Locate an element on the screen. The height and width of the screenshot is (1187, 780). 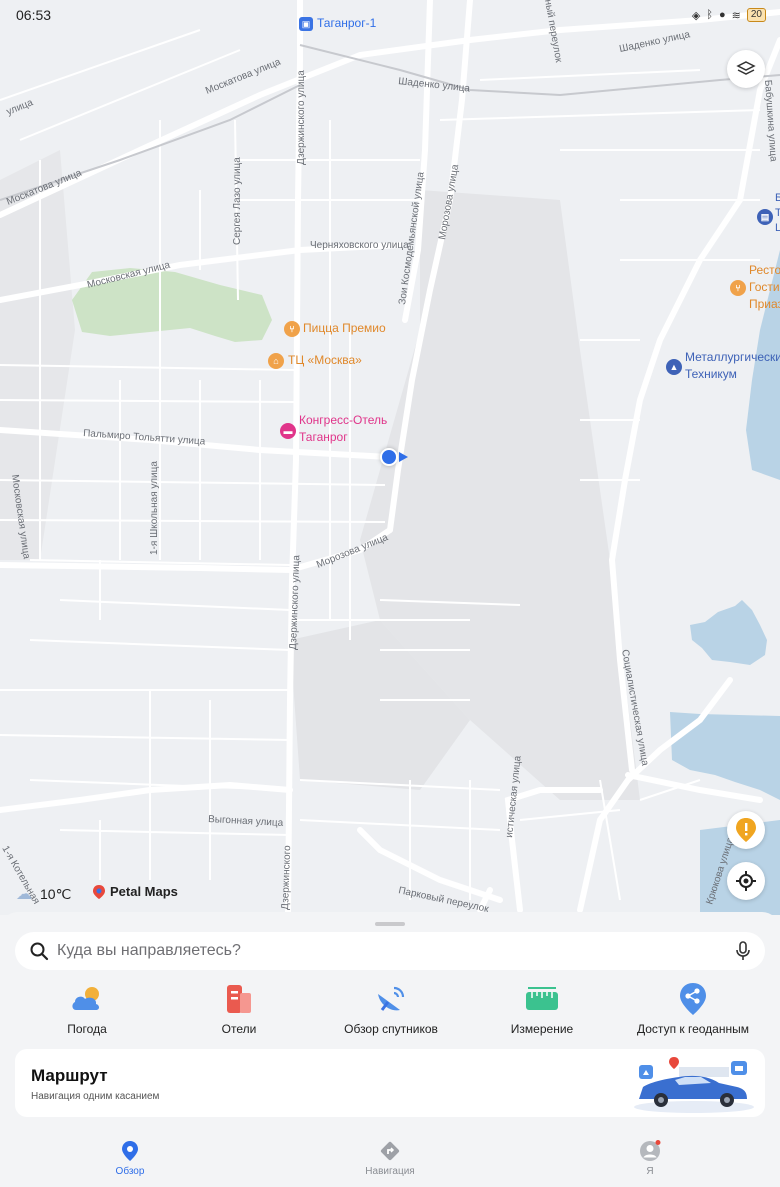
search-bar: Куда вы направляетесь? is located at coordinates (390, 951).